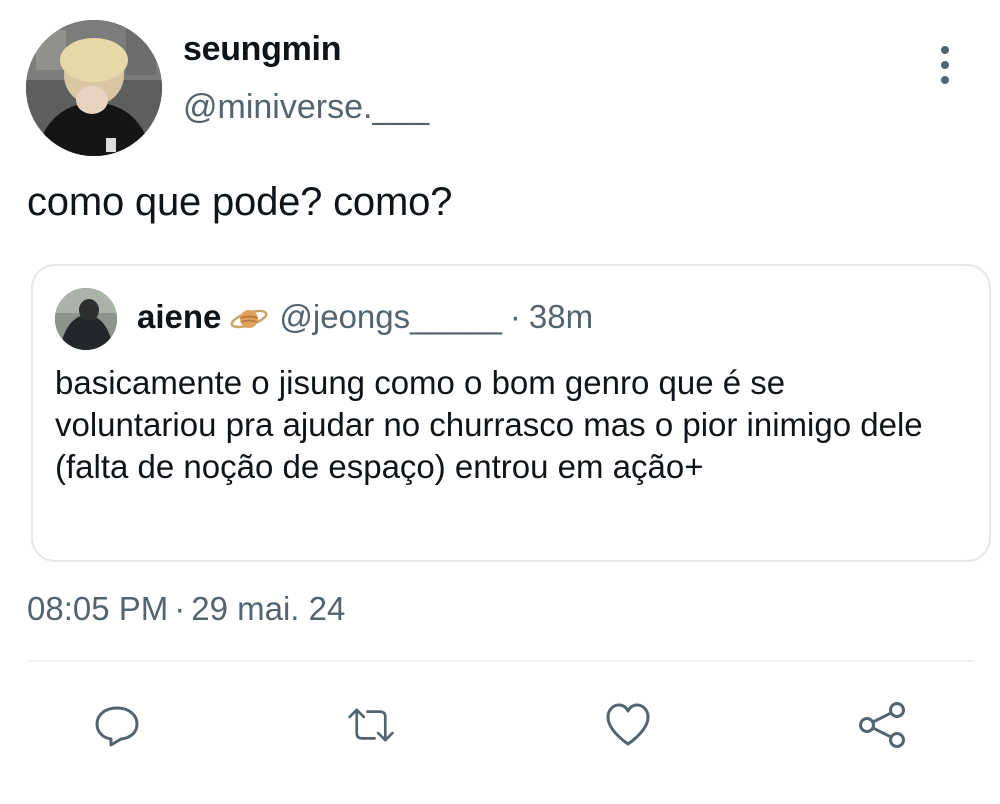 The width and height of the screenshot is (1000, 804). I want to click on tweet-text: como que pode? como?, so click(240, 202).